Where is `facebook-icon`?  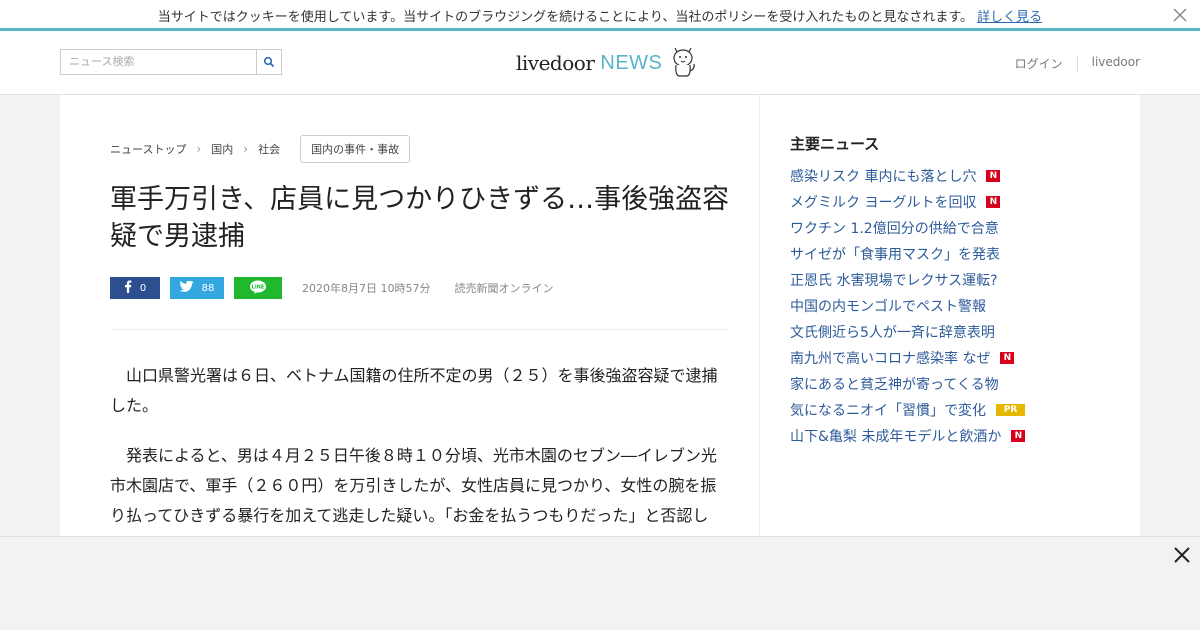 facebook-icon is located at coordinates (128, 288).